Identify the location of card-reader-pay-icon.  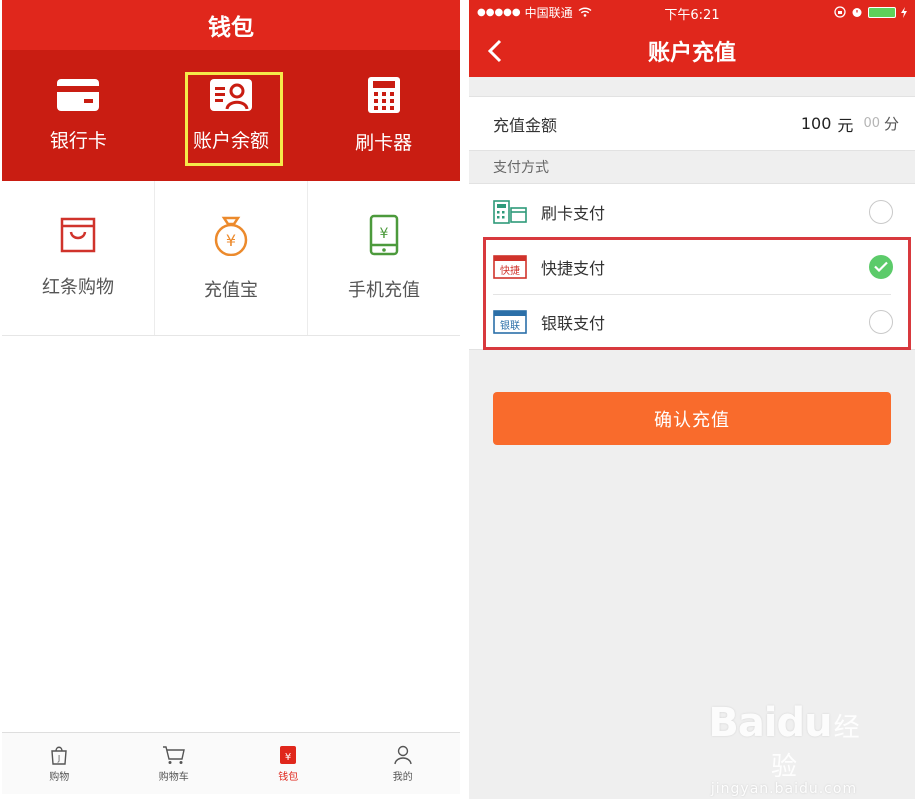
(510, 211).